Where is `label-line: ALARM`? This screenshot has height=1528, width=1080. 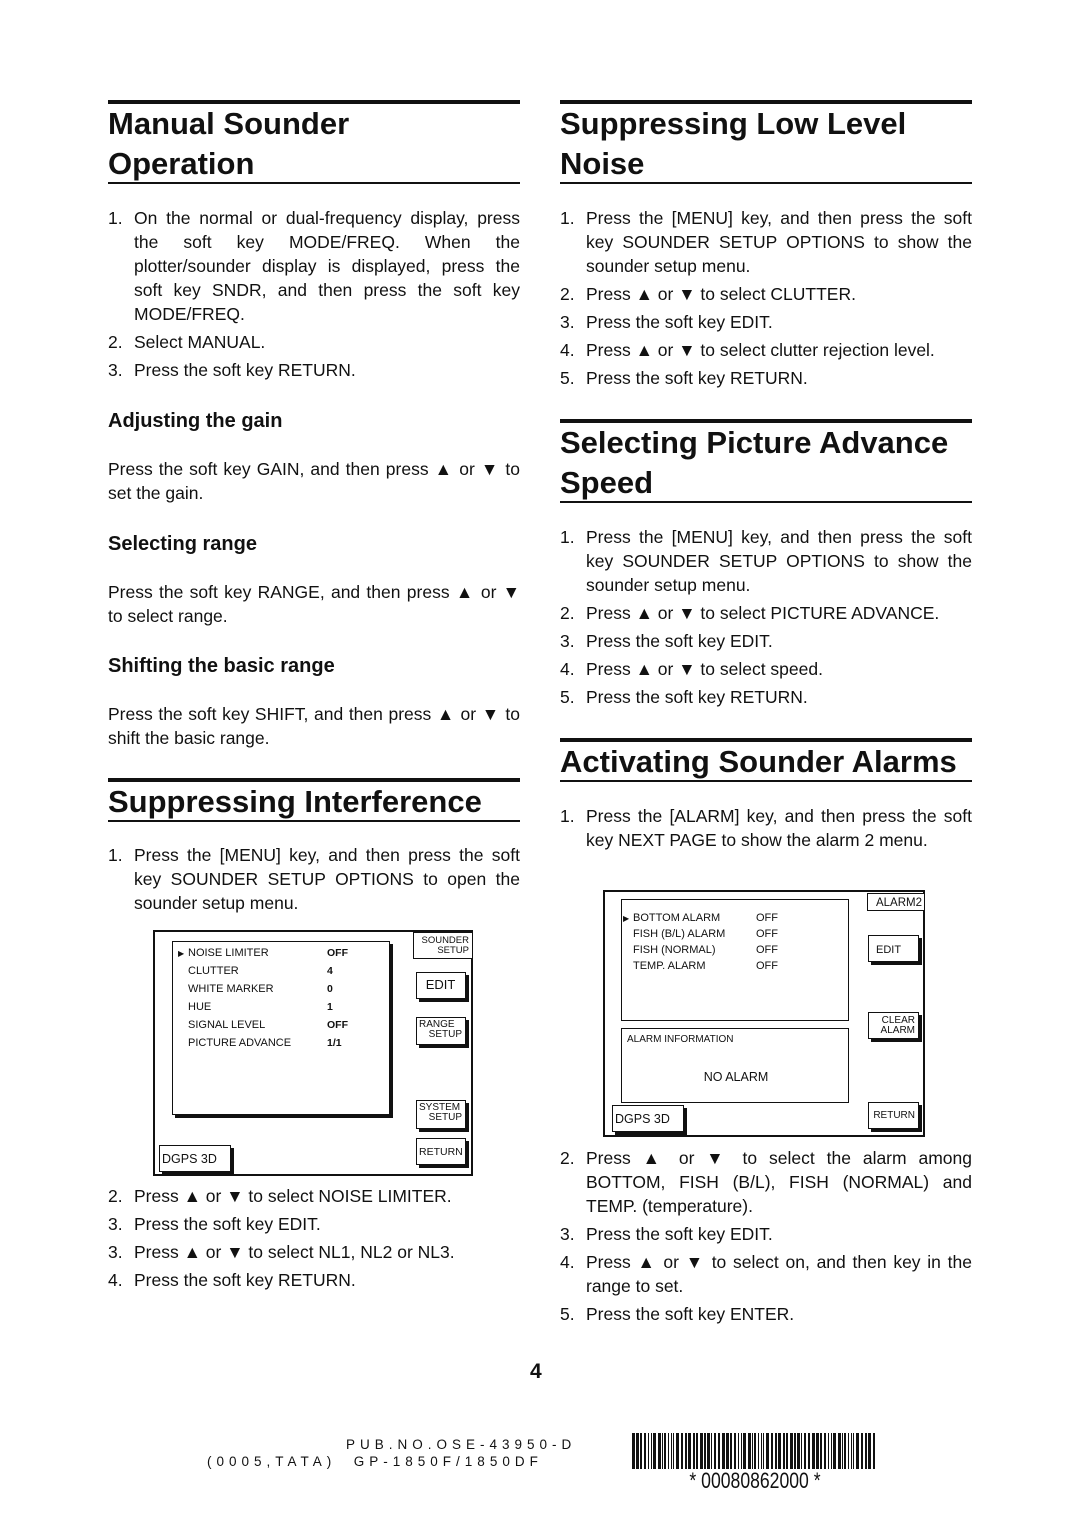 label-line: ALARM is located at coordinates (897, 1030).